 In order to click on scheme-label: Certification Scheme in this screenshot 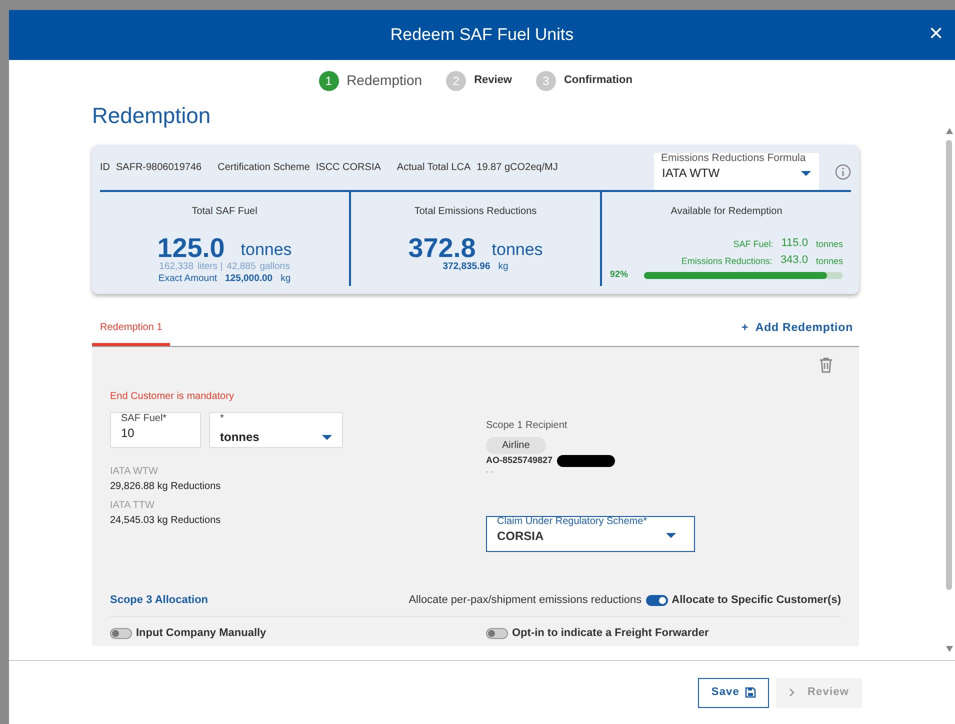, I will do `click(264, 168)`.